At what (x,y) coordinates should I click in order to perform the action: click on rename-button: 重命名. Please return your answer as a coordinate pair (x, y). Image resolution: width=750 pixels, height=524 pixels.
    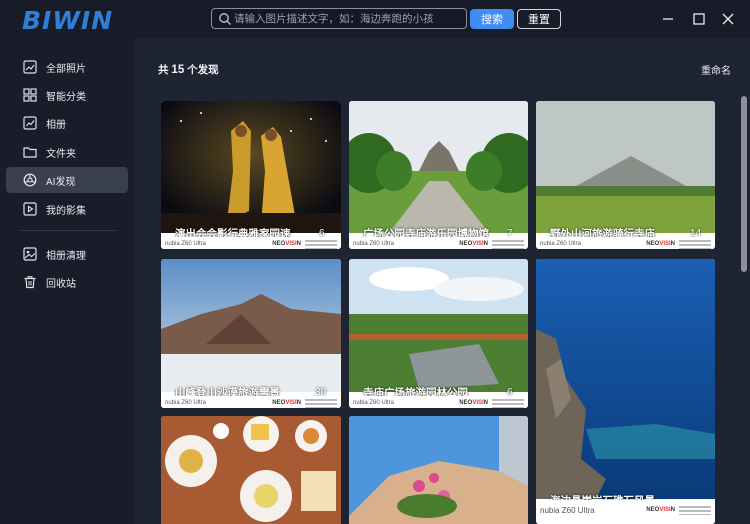
    Looking at the image, I should click on (716, 69).